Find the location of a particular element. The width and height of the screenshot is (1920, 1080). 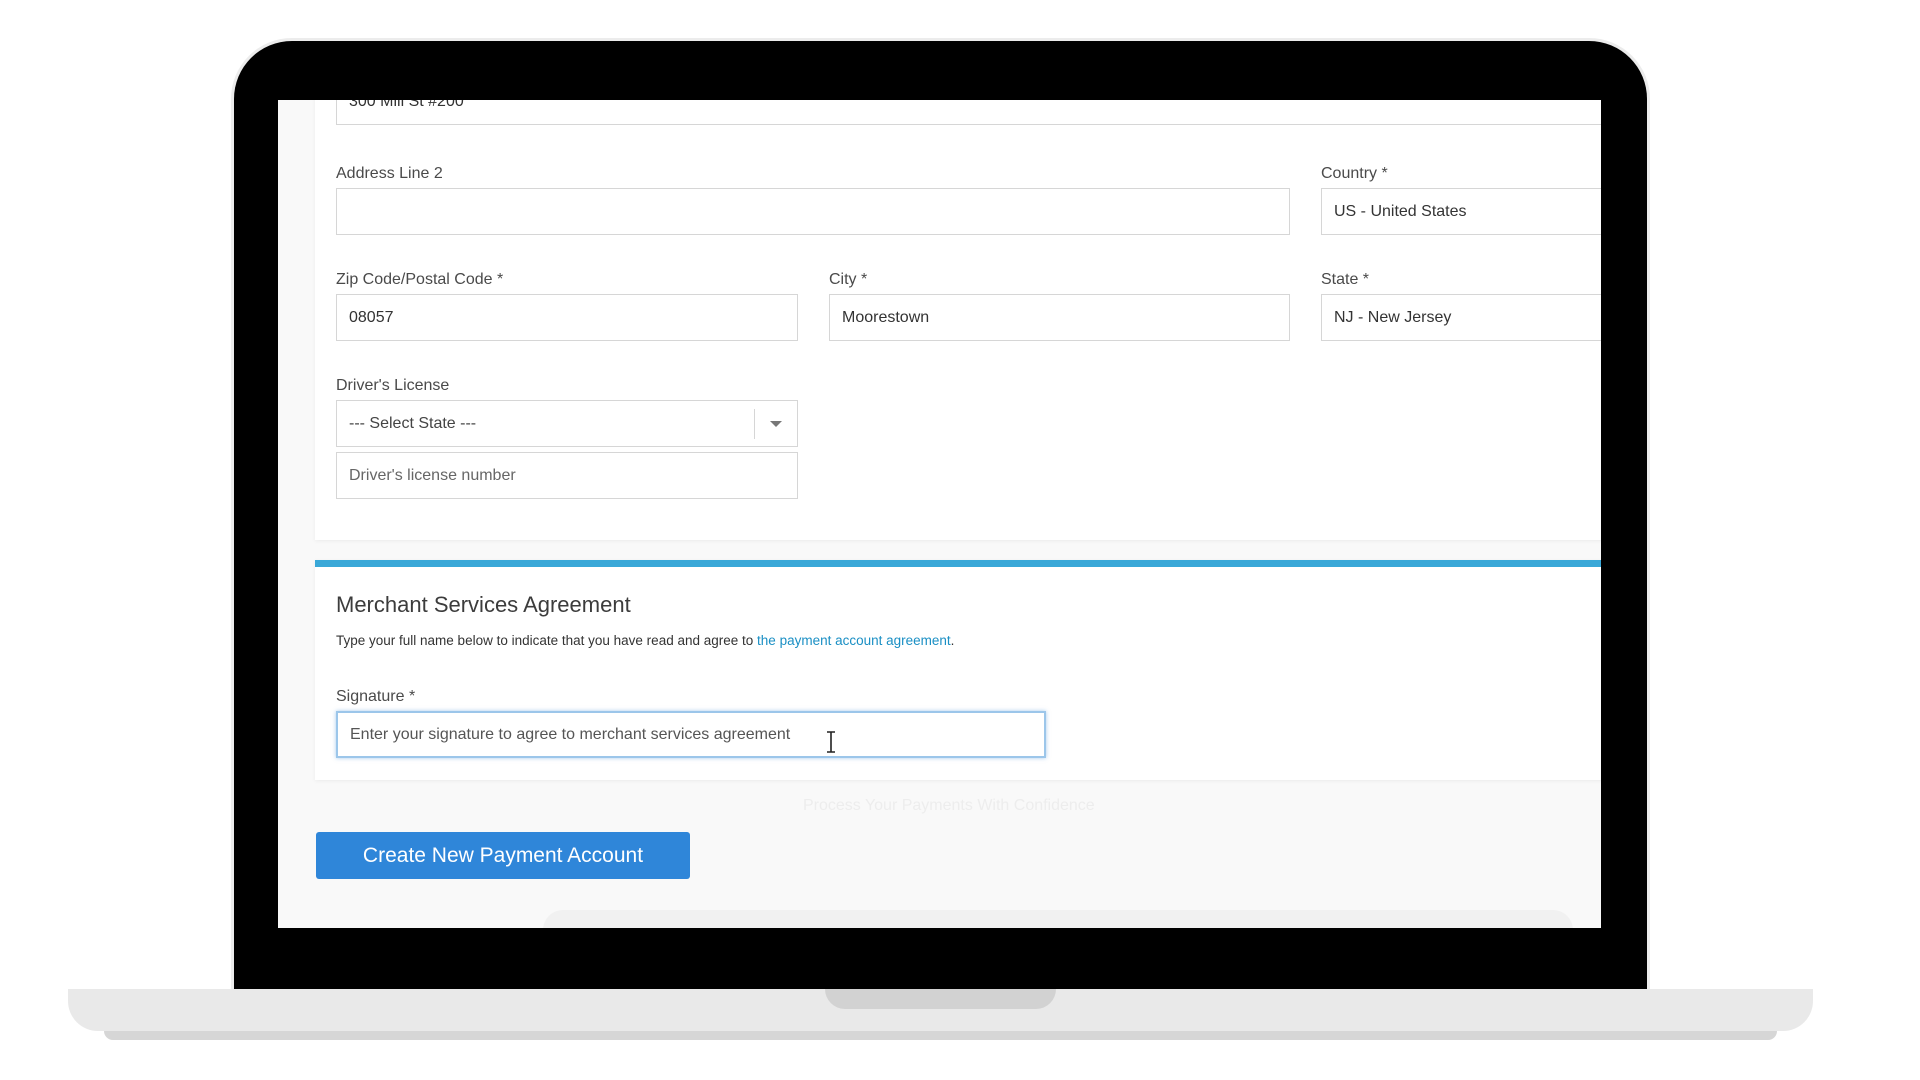

agreement-title: Merchant Services Agreement is located at coordinates (483, 604).